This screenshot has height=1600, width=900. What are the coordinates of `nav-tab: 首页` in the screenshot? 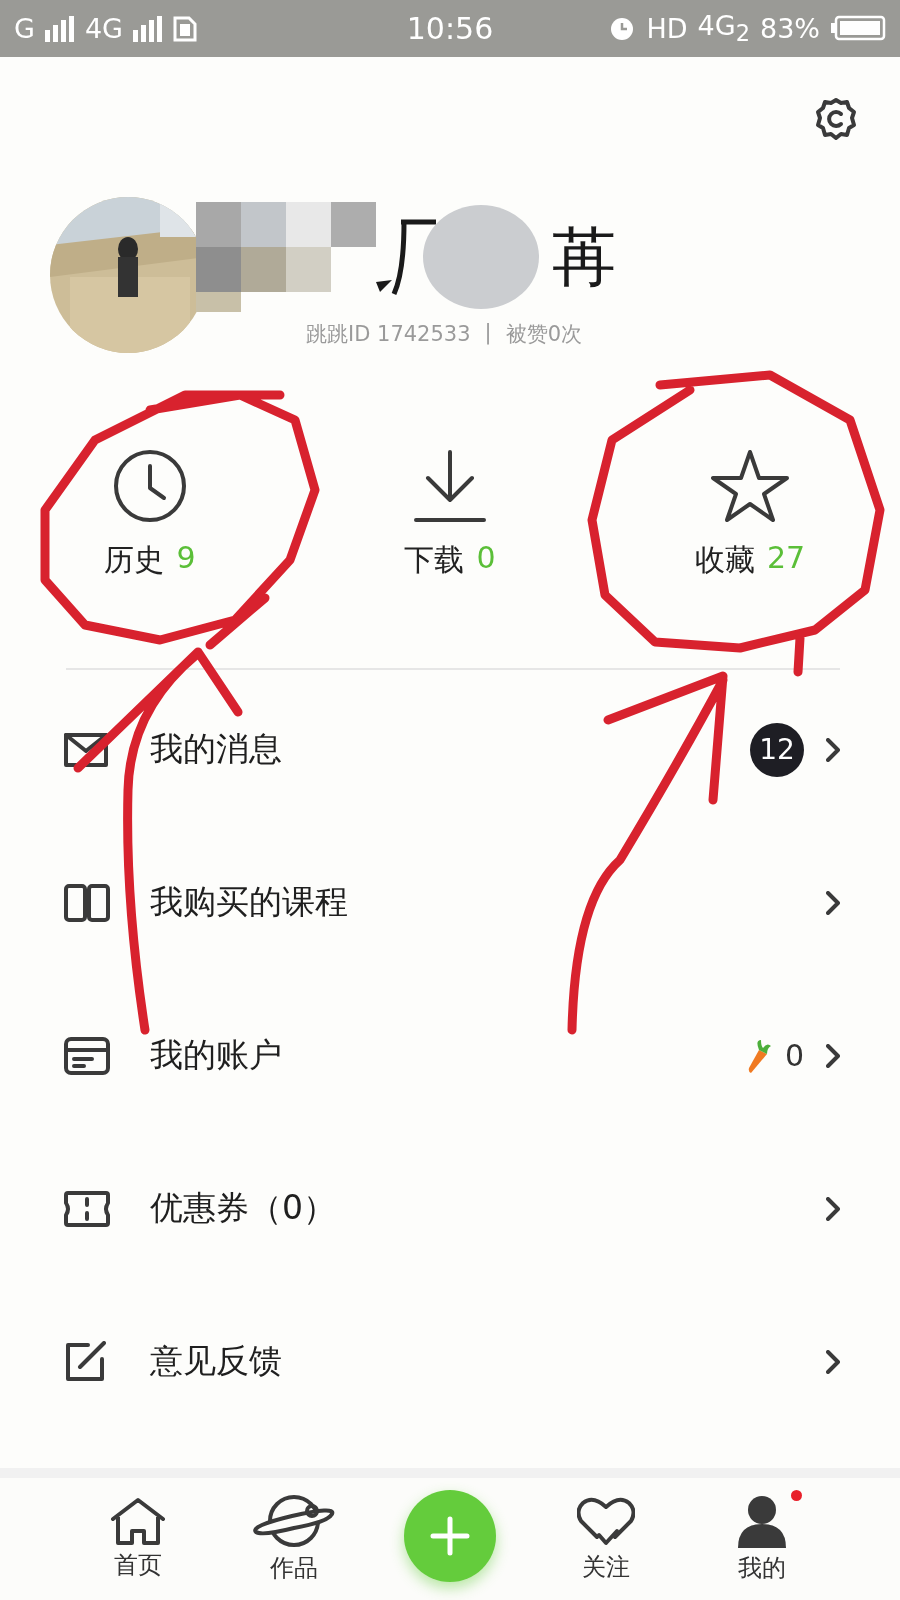 It's located at (138, 1565).